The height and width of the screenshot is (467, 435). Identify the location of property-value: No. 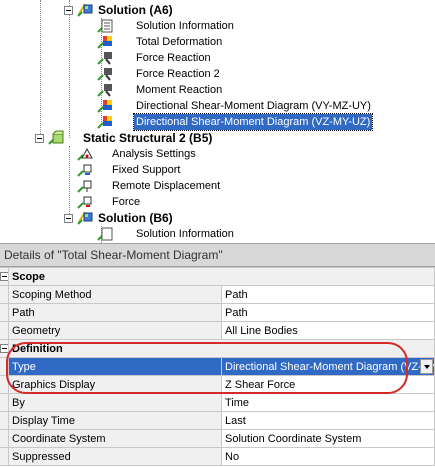
(328, 456).